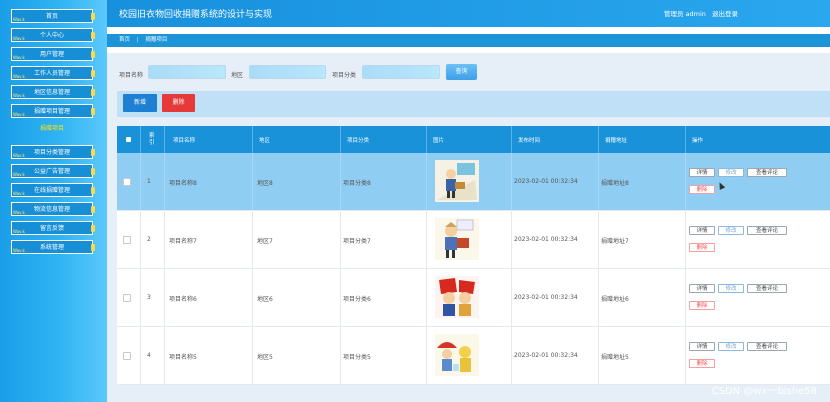 Image resolution: width=830 pixels, height=402 pixels. I want to click on sidebar-item-home: 首页 Wav.k, so click(53, 16).